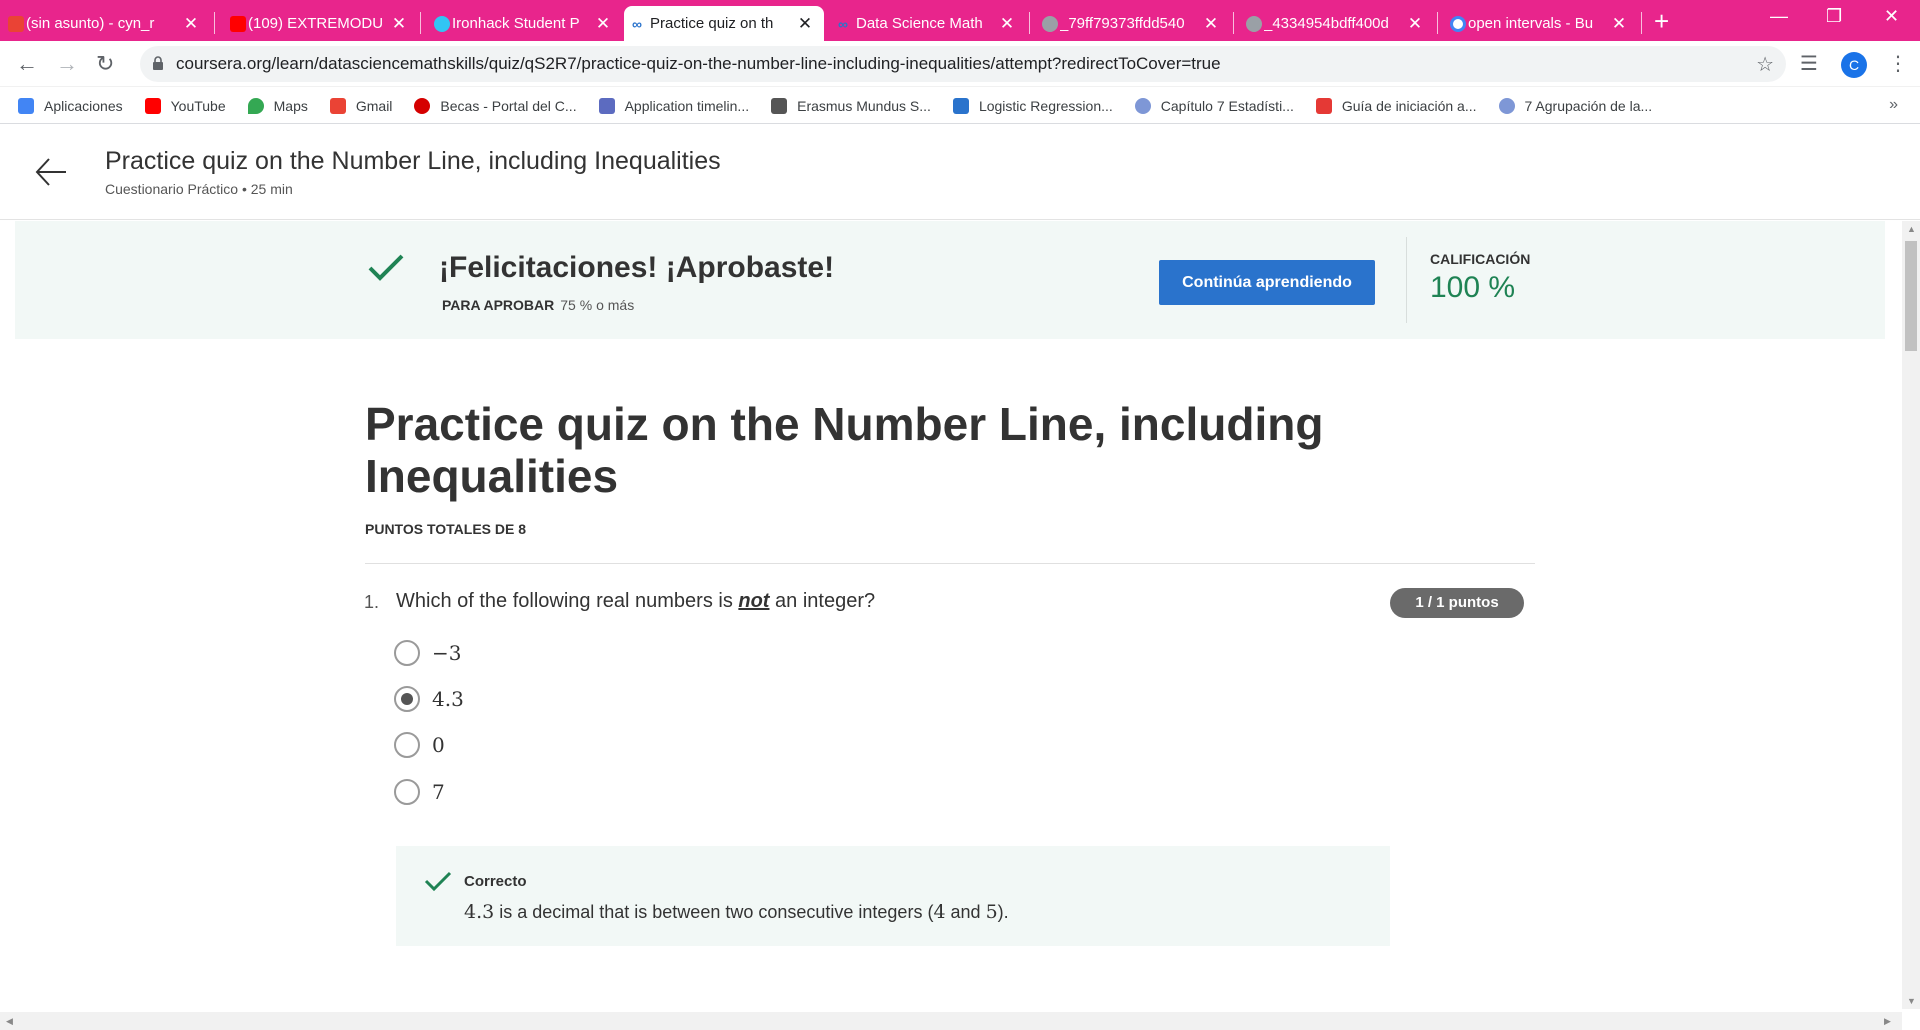 The image size is (1920, 1030). What do you see at coordinates (238, 24) in the screenshot?
I see `youtube-icon` at bounding box center [238, 24].